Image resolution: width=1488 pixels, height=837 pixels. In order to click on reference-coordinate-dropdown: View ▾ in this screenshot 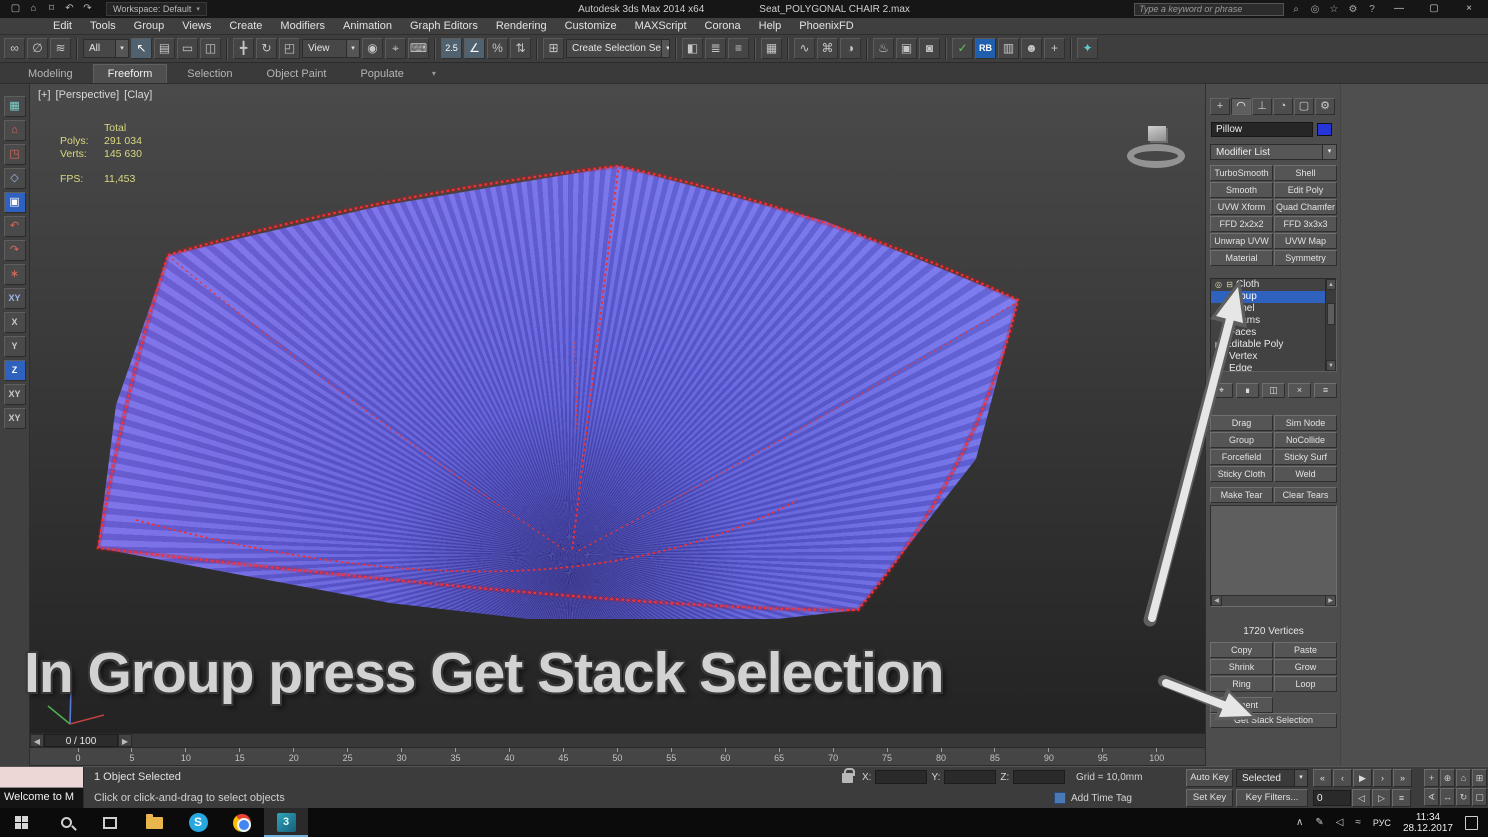, I will do `click(331, 48)`.